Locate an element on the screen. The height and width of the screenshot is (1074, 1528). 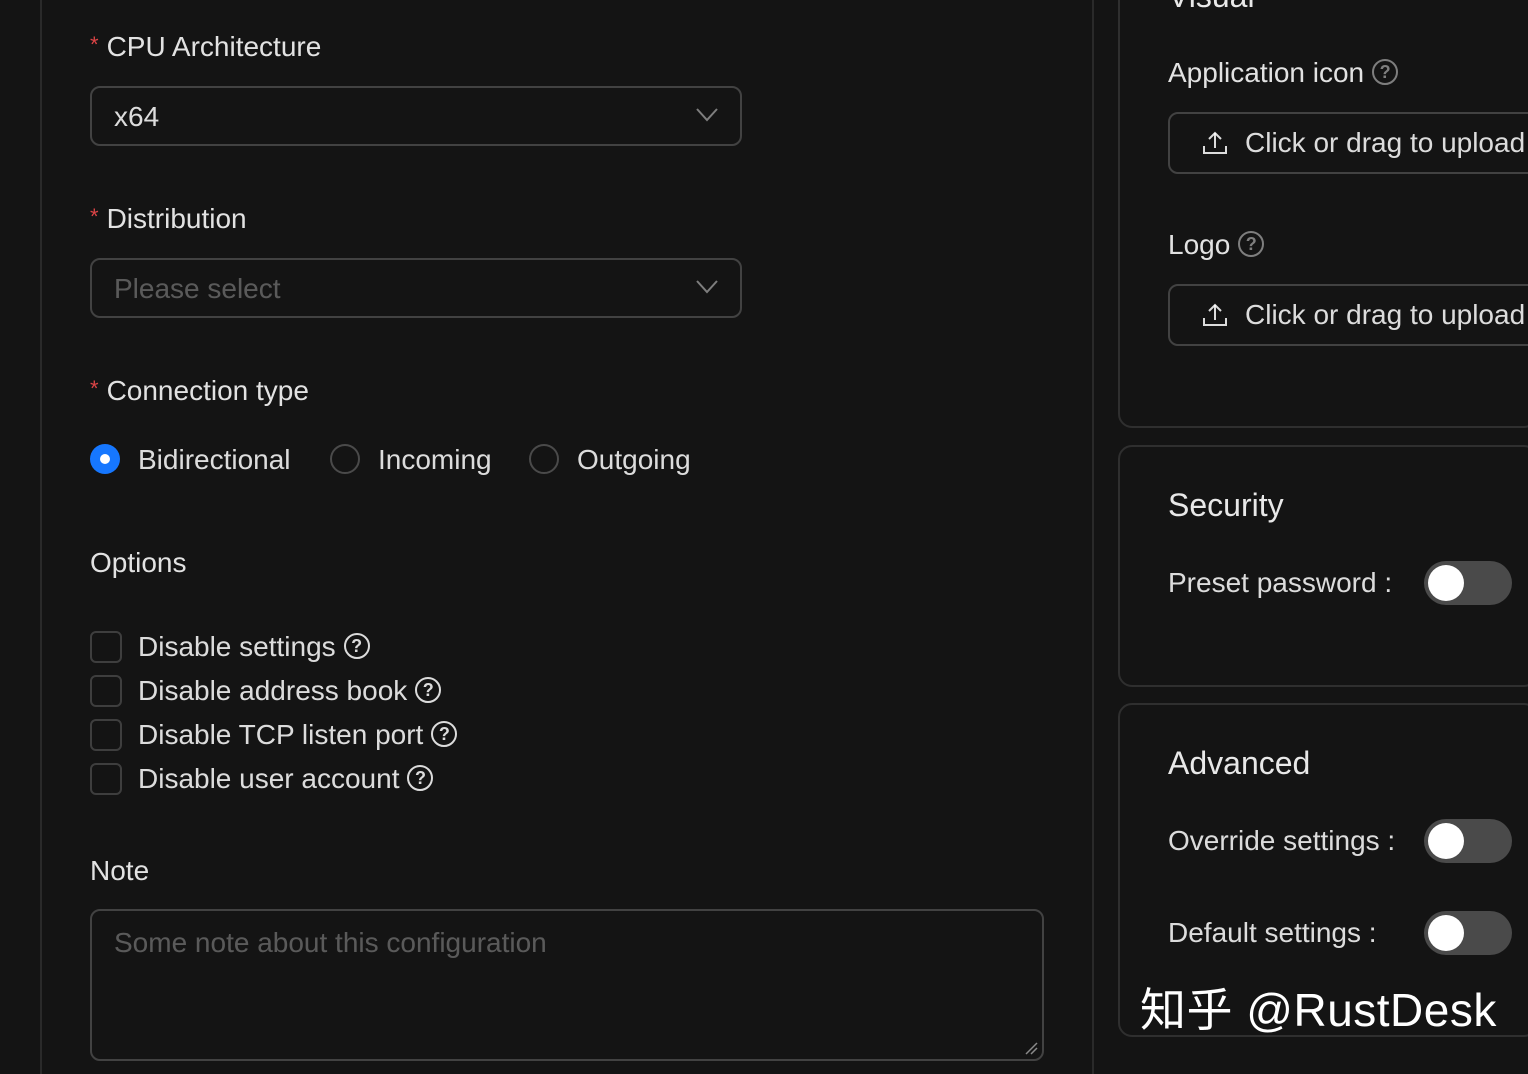
options-label: Options is located at coordinates (138, 562).